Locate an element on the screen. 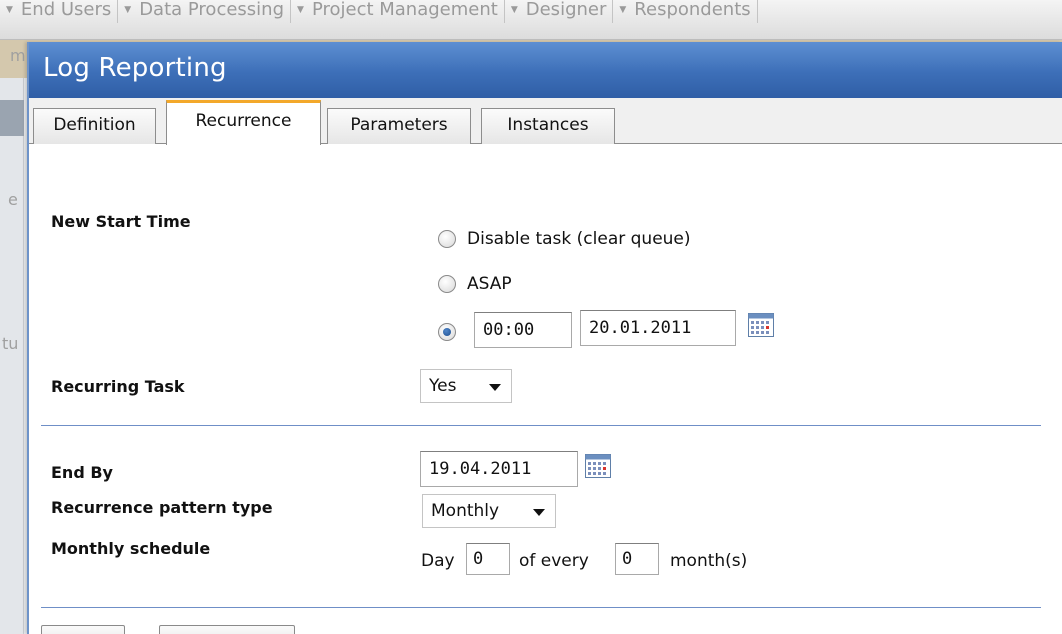 The height and width of the screenshot is (634, 1062). start-date-input: 20.01.2011 is located at coordinates (658, 328).